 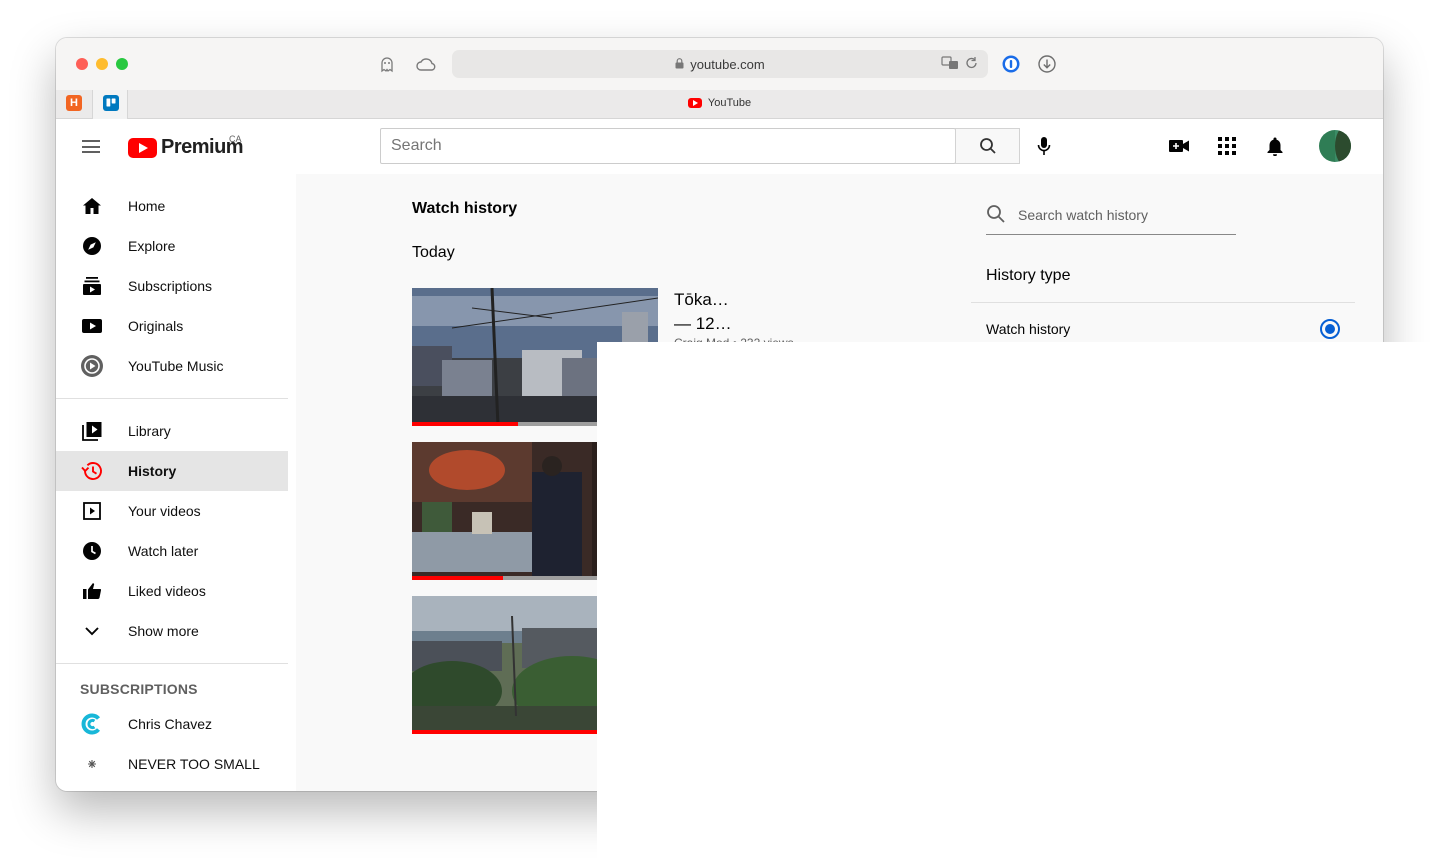 I want to click on sidebar-item-label: Watch later, so click(x=163, y=551).